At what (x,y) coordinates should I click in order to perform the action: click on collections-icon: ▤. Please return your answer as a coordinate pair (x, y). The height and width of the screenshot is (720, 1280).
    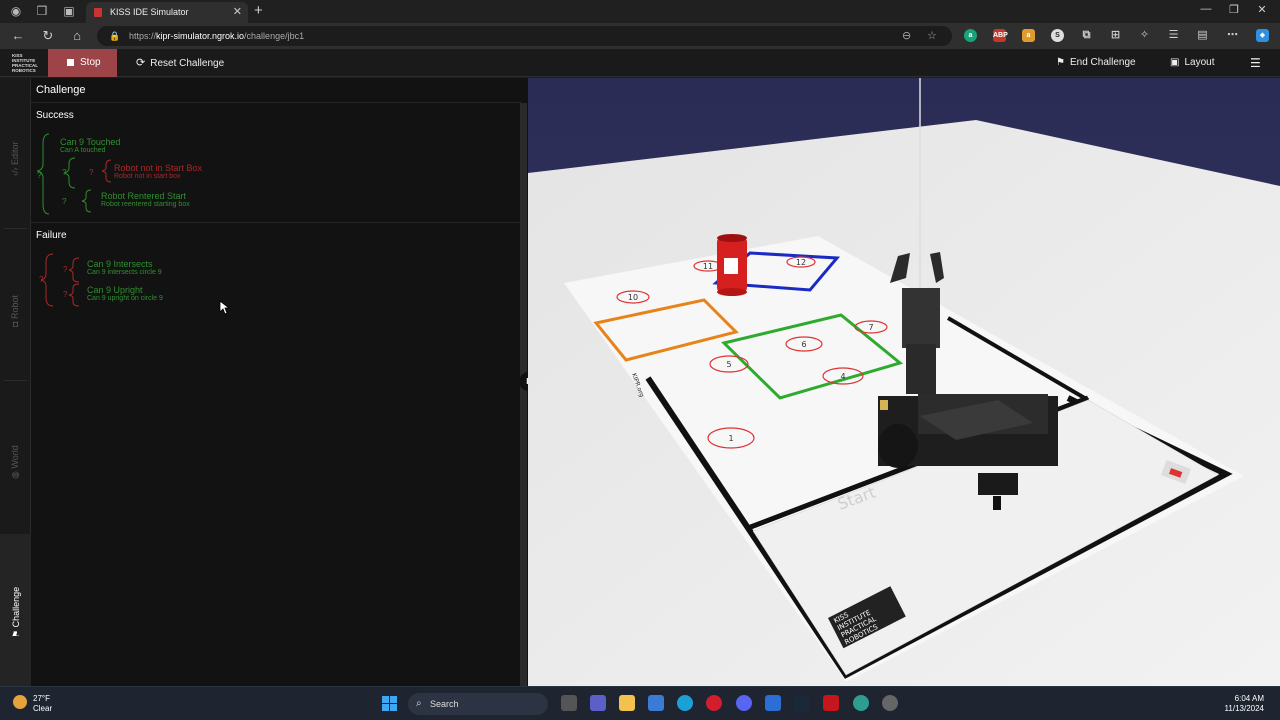
    Looking at the image, I should click on (1202, 35).